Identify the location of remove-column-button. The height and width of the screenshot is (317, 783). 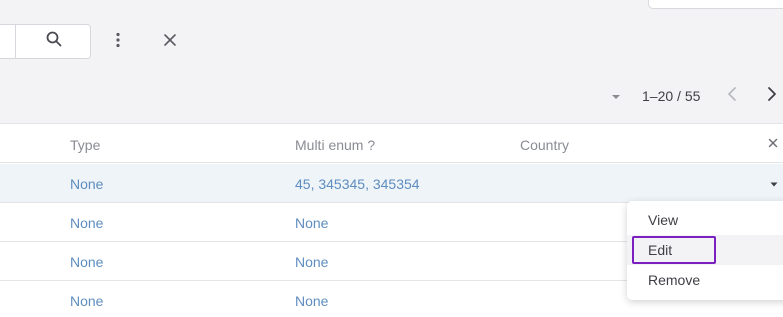
(772, 144).